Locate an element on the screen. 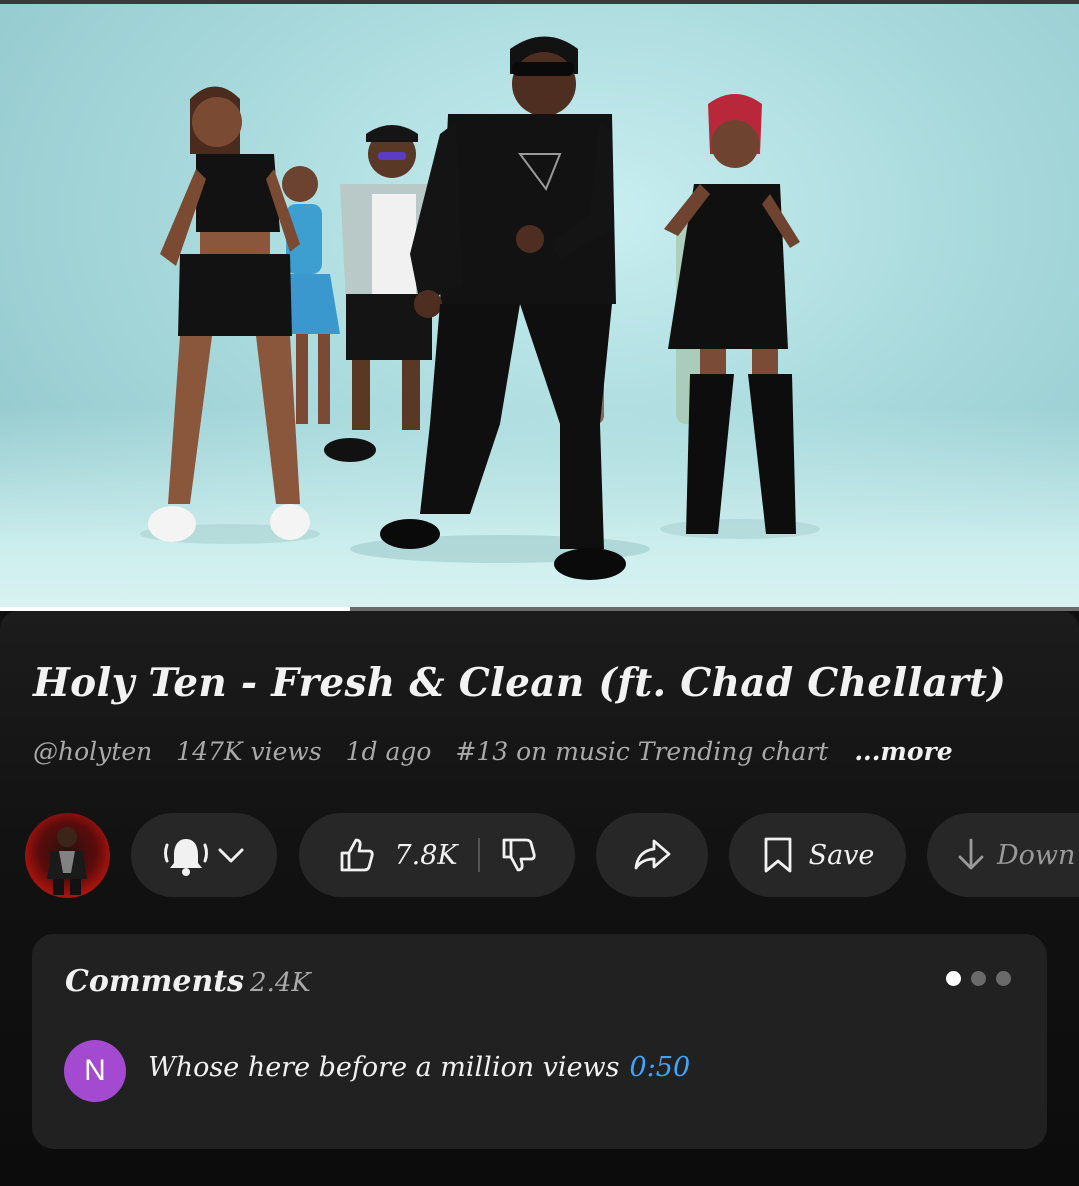 This screenshot has height=1186, width=1079. channel-avatar is located at coordinates (67, 855).